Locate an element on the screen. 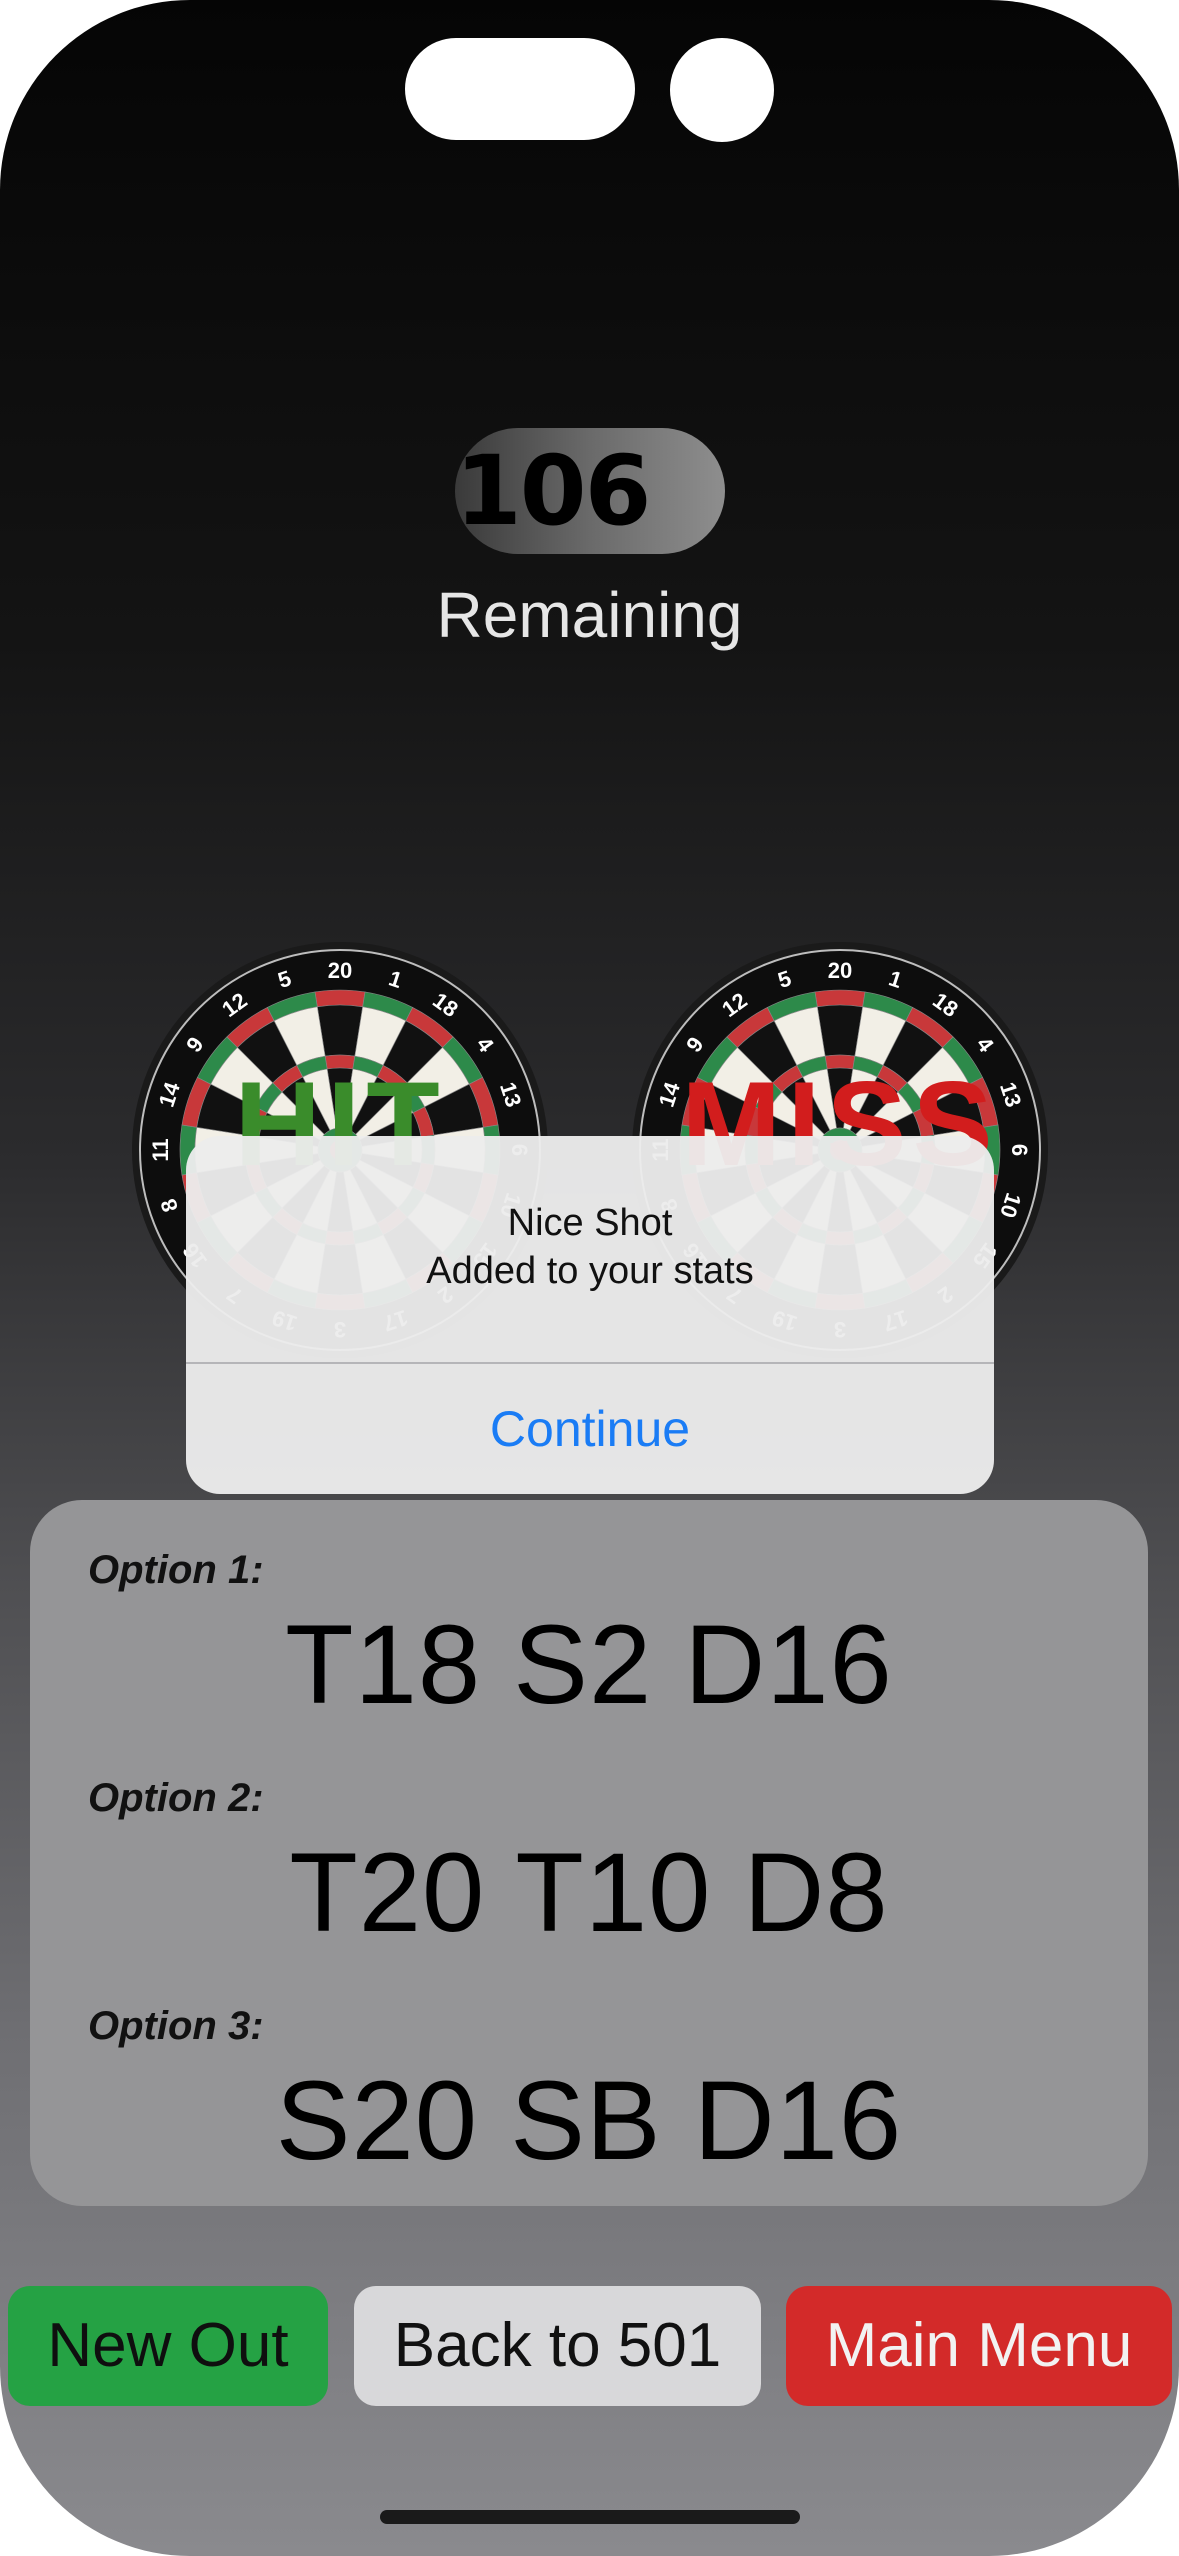 The image size is (1179, 2556). option-1-label: Option 1: is located at coordinates (176, 1570).